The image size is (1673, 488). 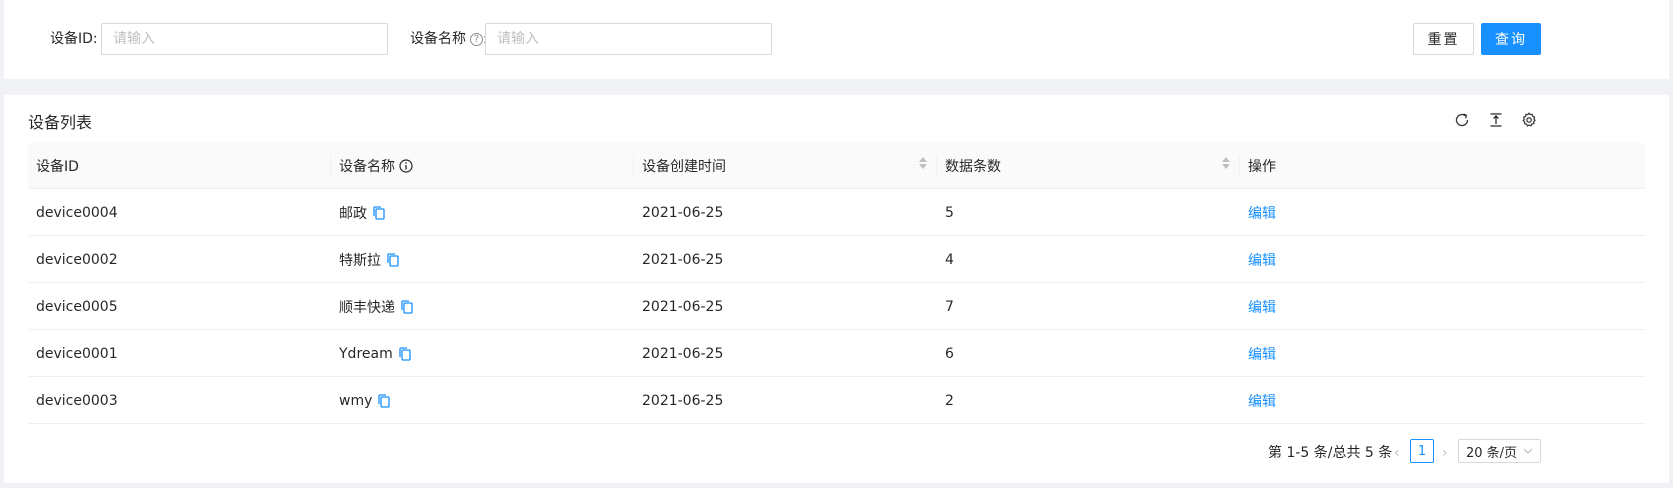 What do you see at coordinates (1330, 453) in the screenshot?
I see `pagination-total: 第 1-5 条/总共 5 条` at bounding box center [1330, 453].